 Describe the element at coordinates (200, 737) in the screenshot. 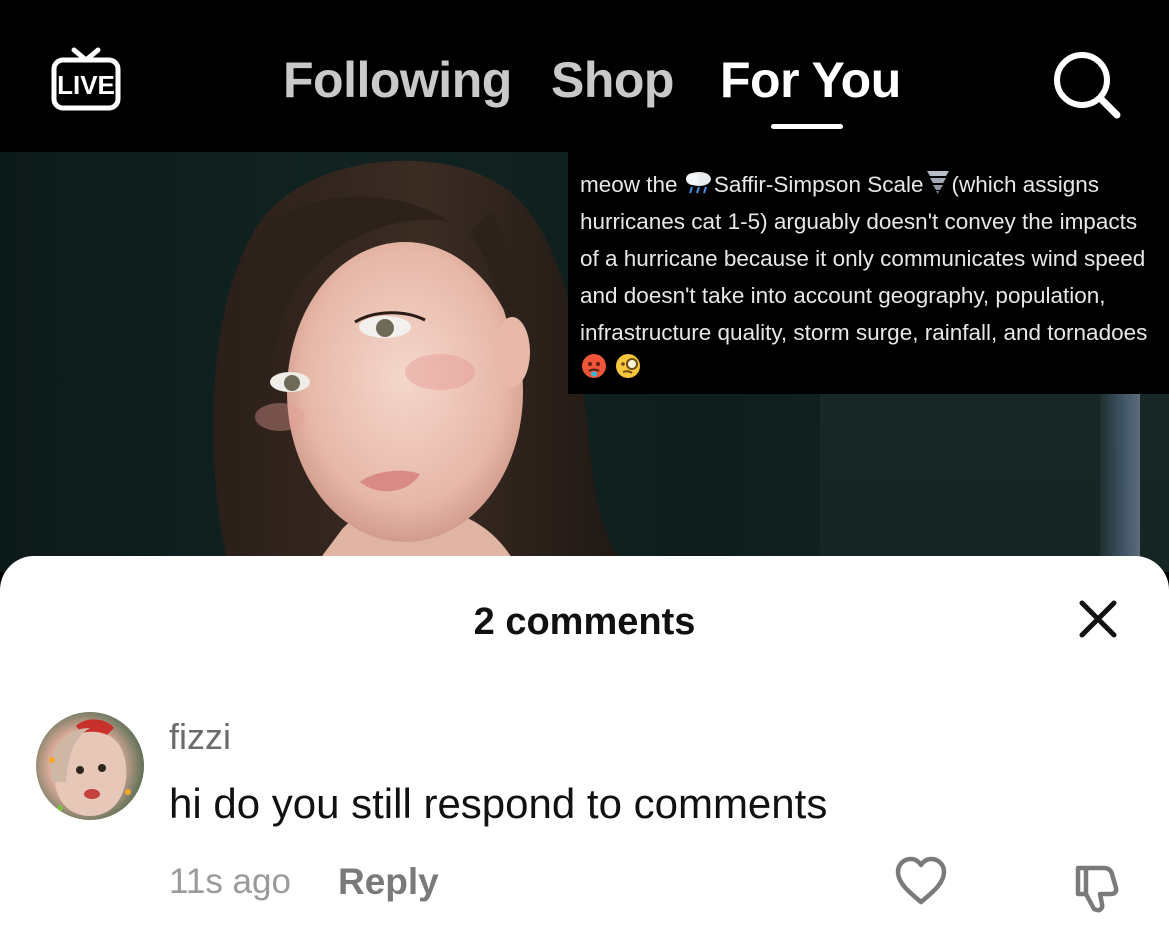

I see `comment-username: fizzi` at that location.